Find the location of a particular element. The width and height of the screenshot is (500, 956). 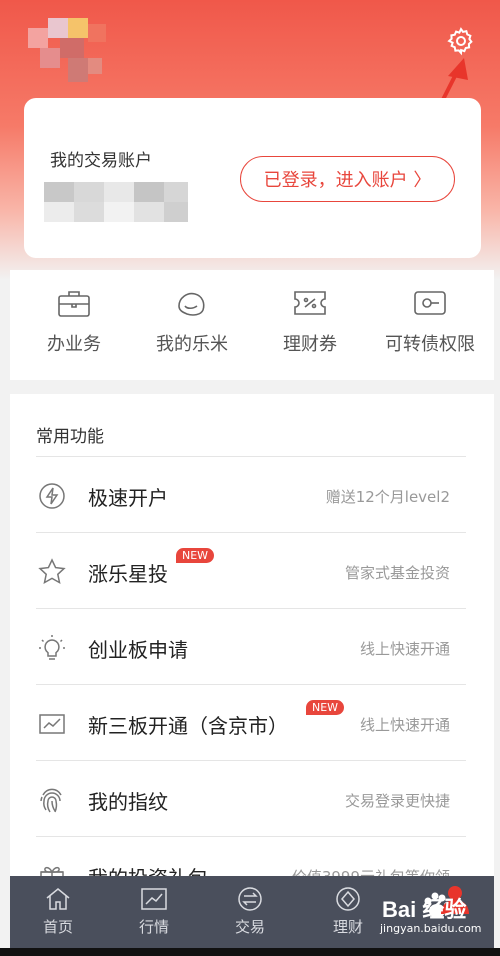

lightbulb-icon is located at coordinates (52, 647).